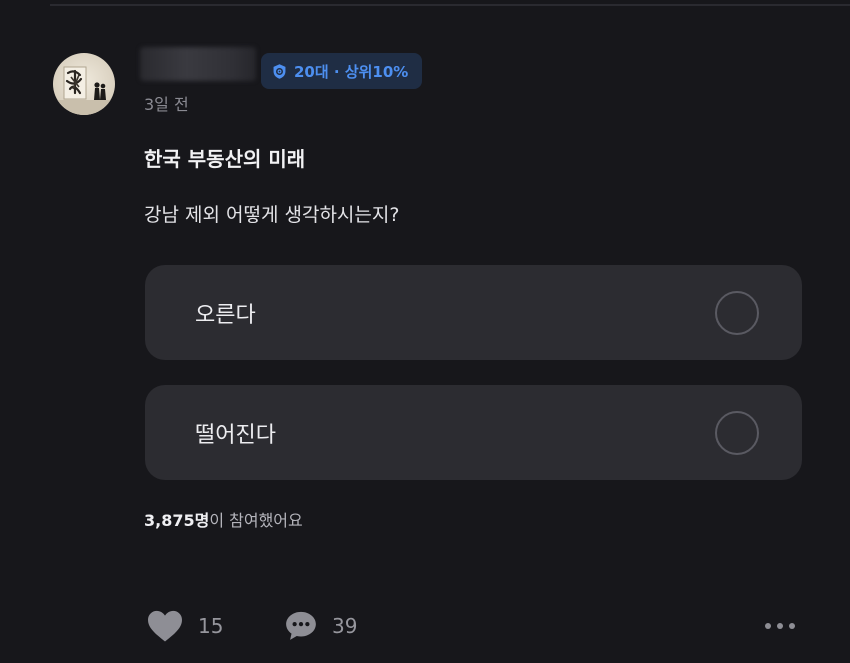 This screenshot has height=663, width=850. What do you see at coordinates (211, 626) in the screenshot?
I see `like-count: 15` at bounding box center [211, 626].